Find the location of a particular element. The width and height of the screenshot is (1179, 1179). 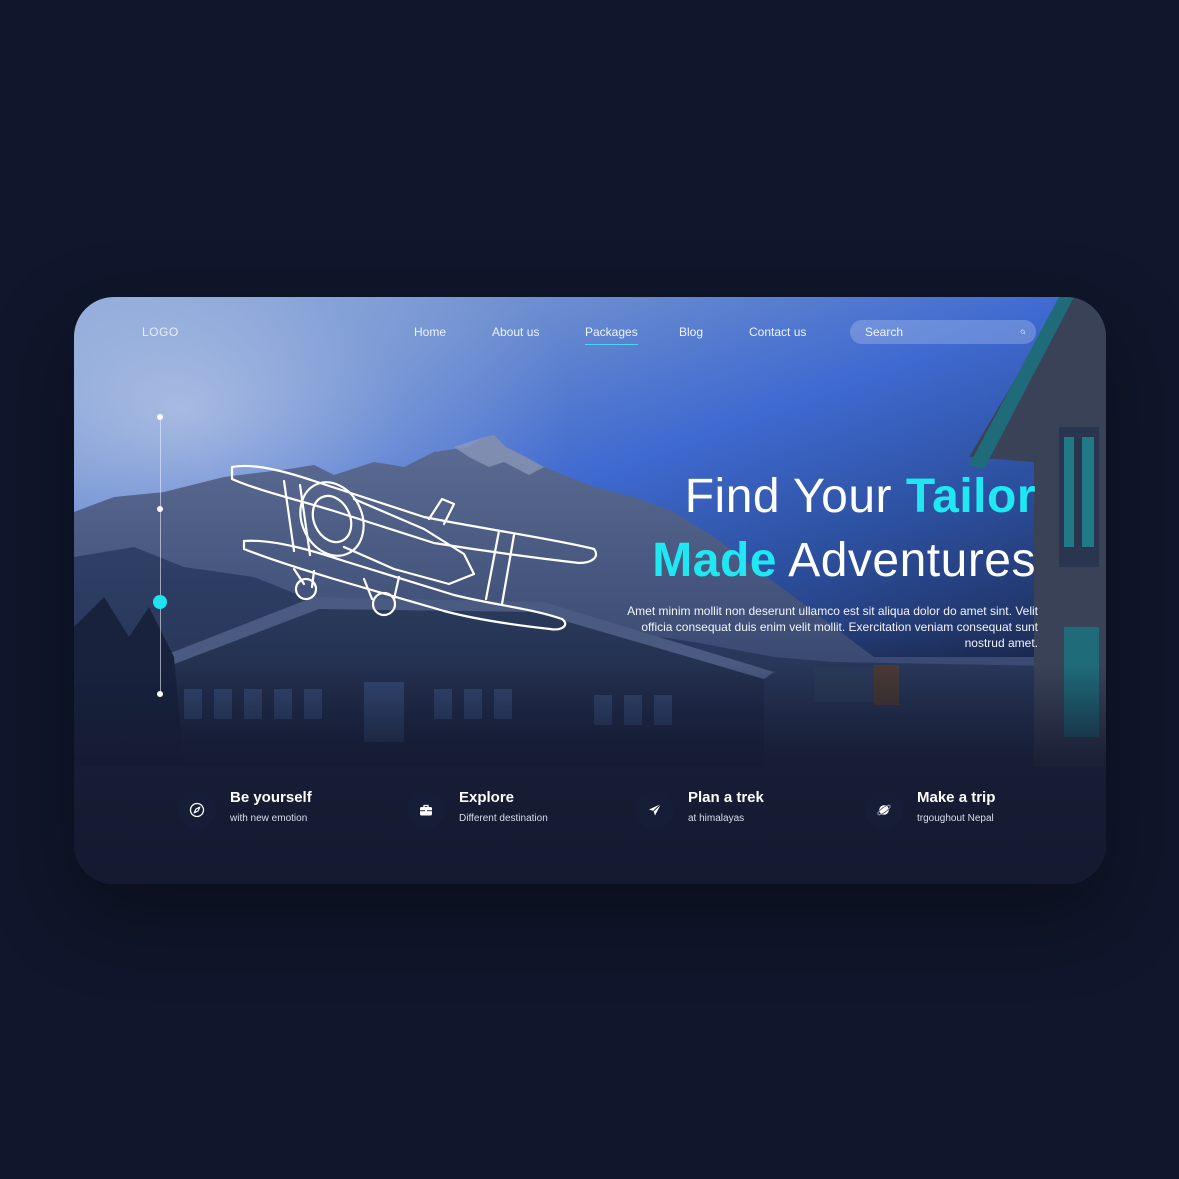

search-input is located at coordinates (942, 332).